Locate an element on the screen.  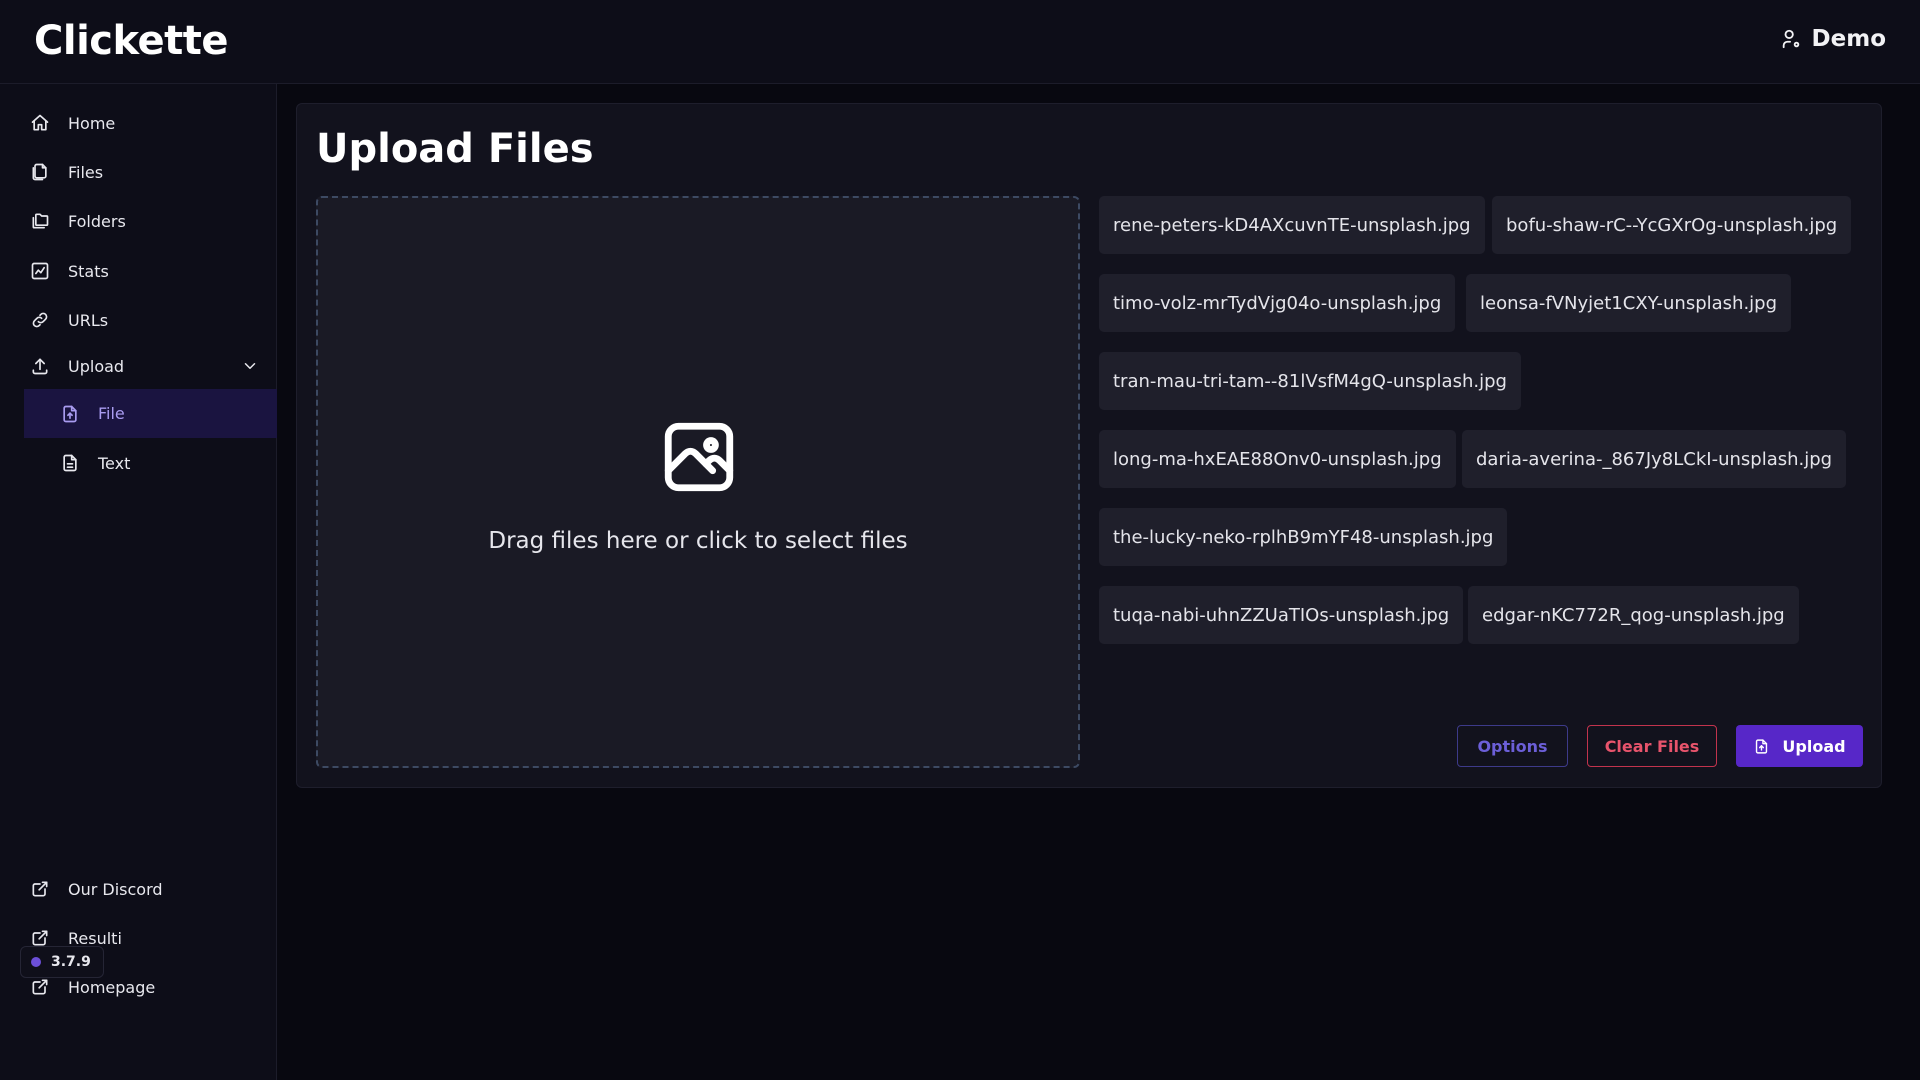
page-title: Upload Files is located at coordinates (455, 149).